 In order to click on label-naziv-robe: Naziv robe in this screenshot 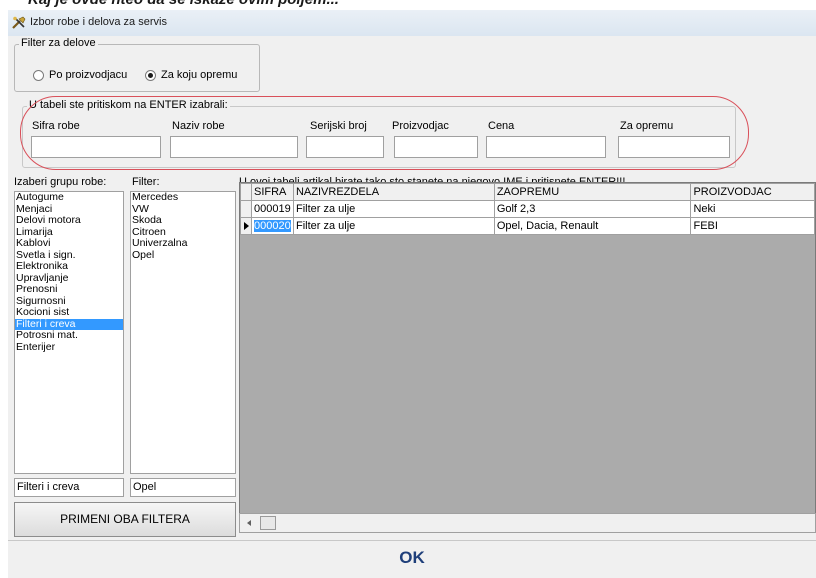, I will do `click(198, 126)`.